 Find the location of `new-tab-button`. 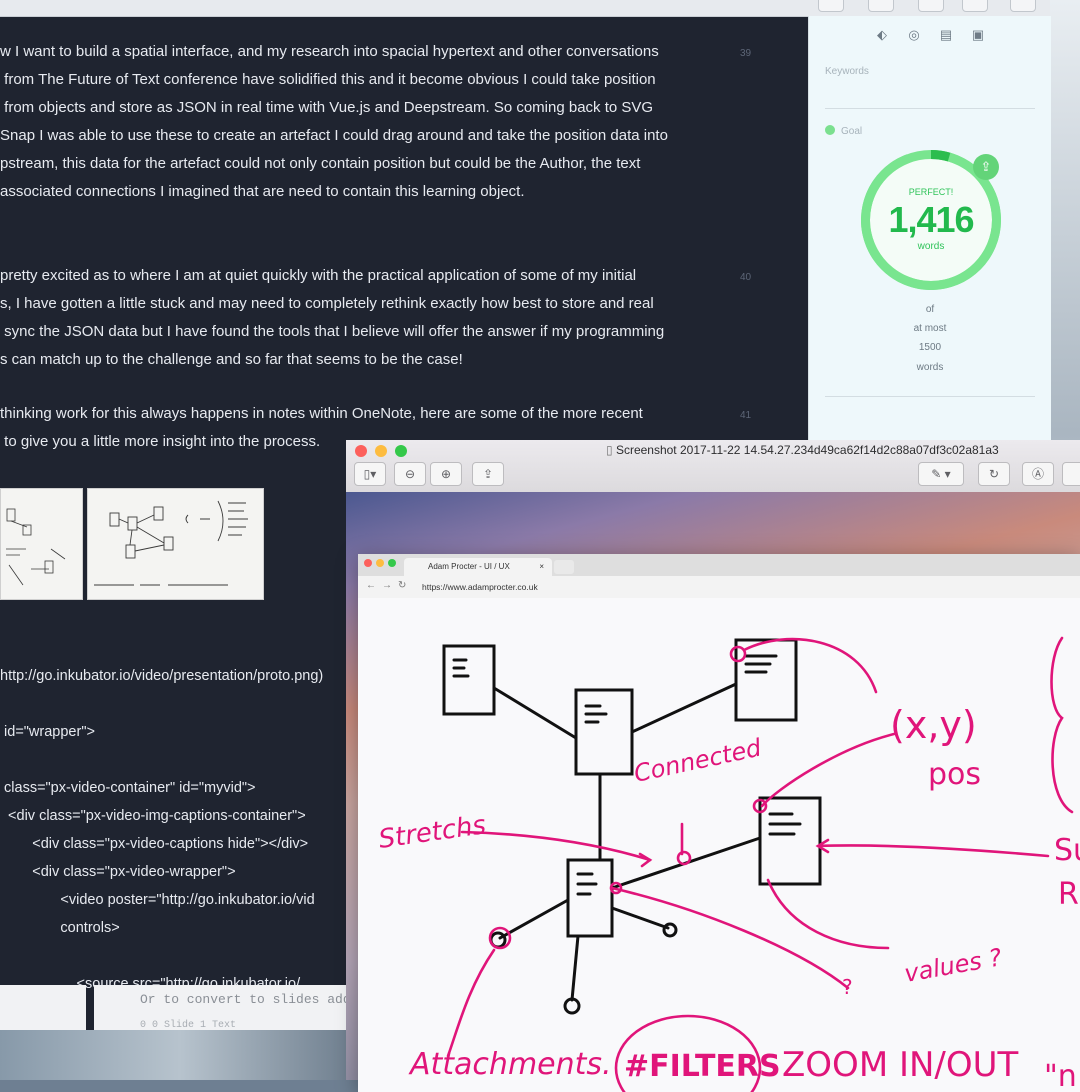

new-tab-button is located at coordinates (564, 567).